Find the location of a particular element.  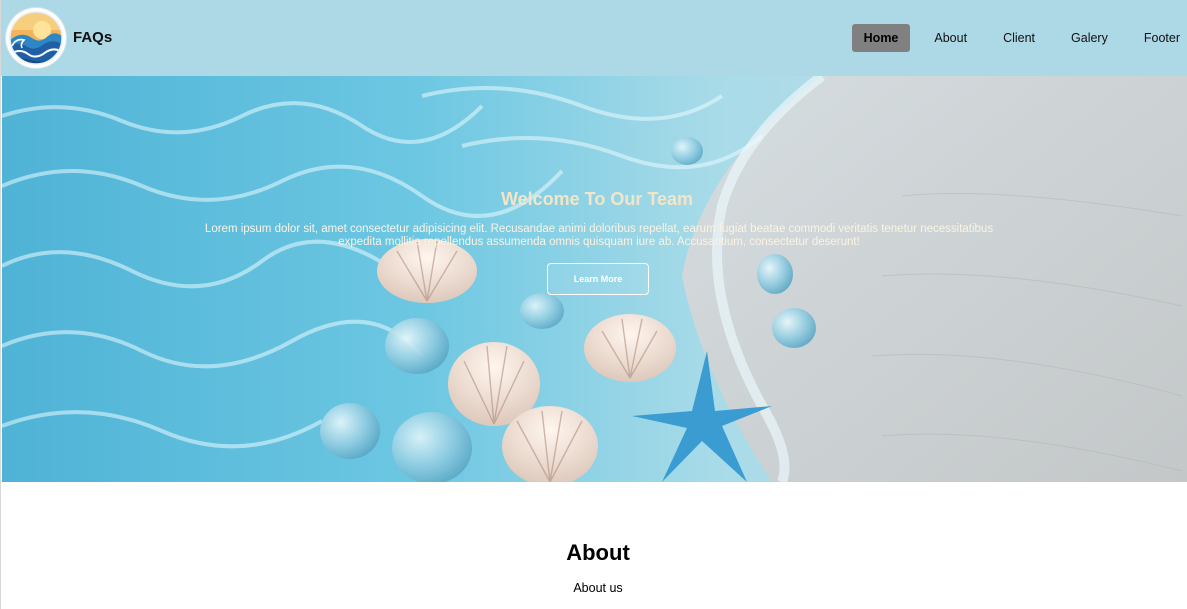

wave-logo-icon is located at coordinates (36, 38).